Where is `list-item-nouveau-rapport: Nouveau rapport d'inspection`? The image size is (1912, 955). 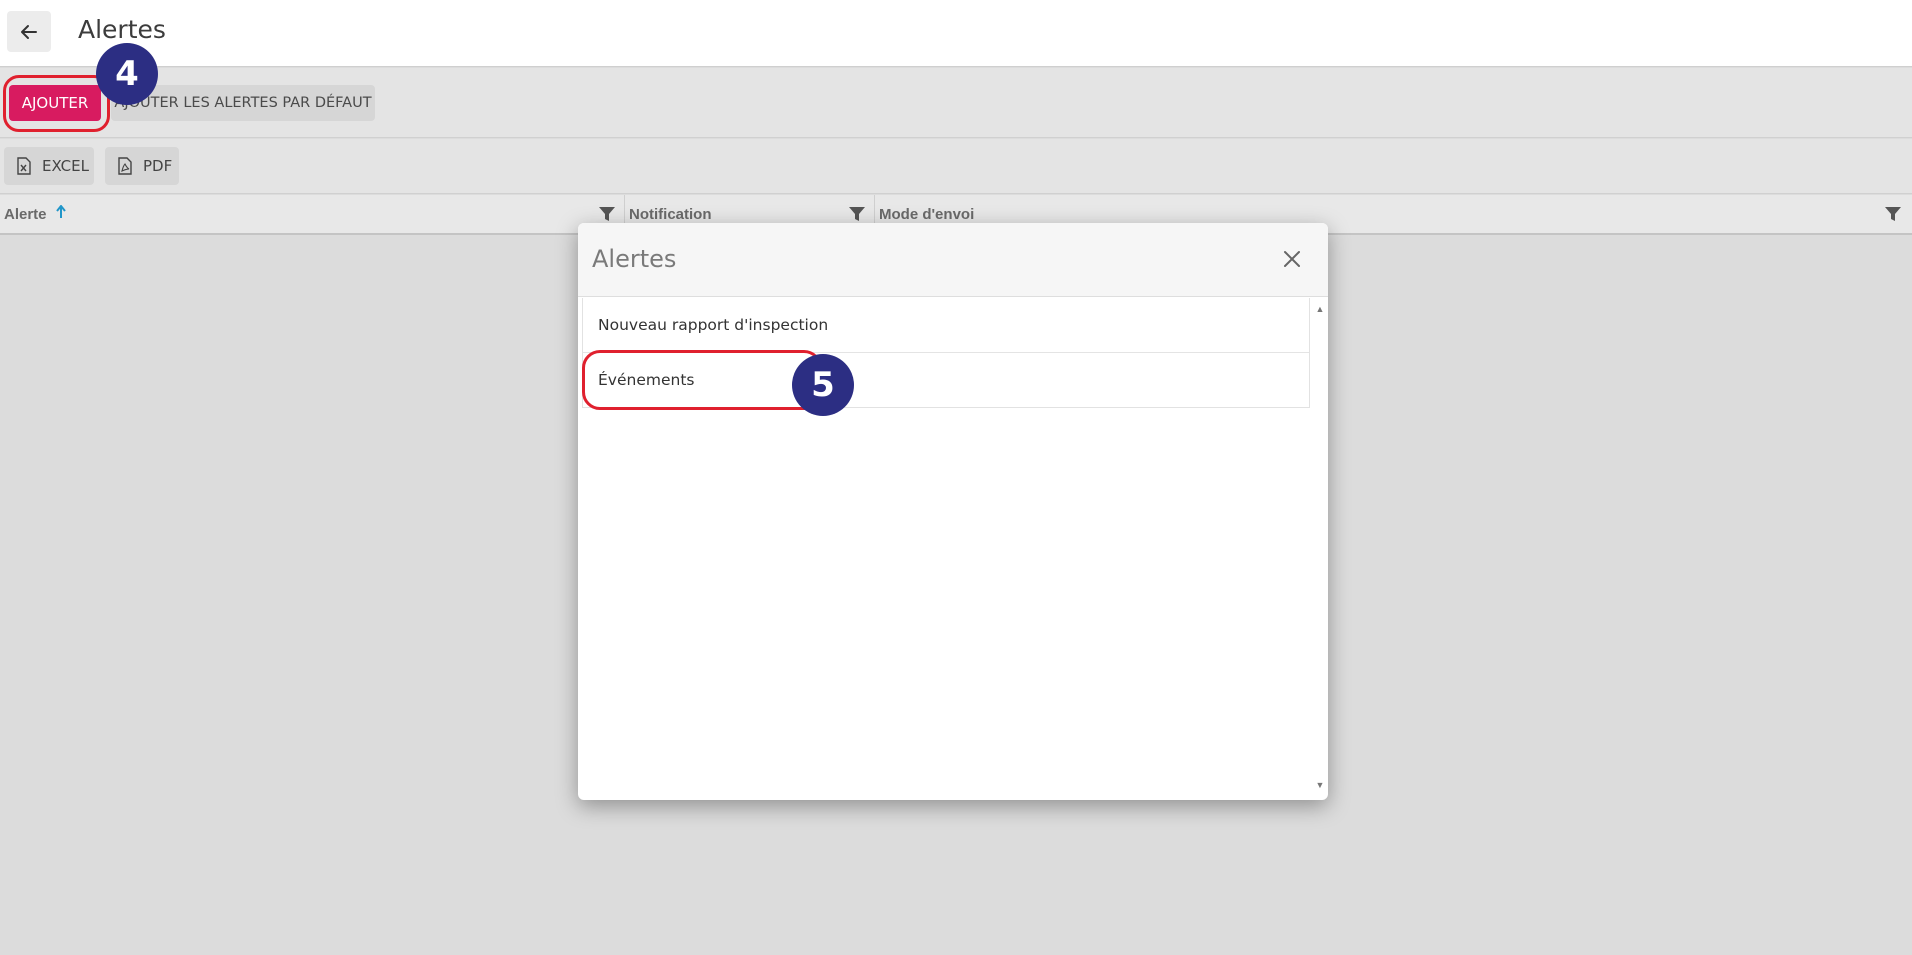 list-item-nouveau-rapport: Nouveau rapport d'inspection is located at coordinates (946, 325).